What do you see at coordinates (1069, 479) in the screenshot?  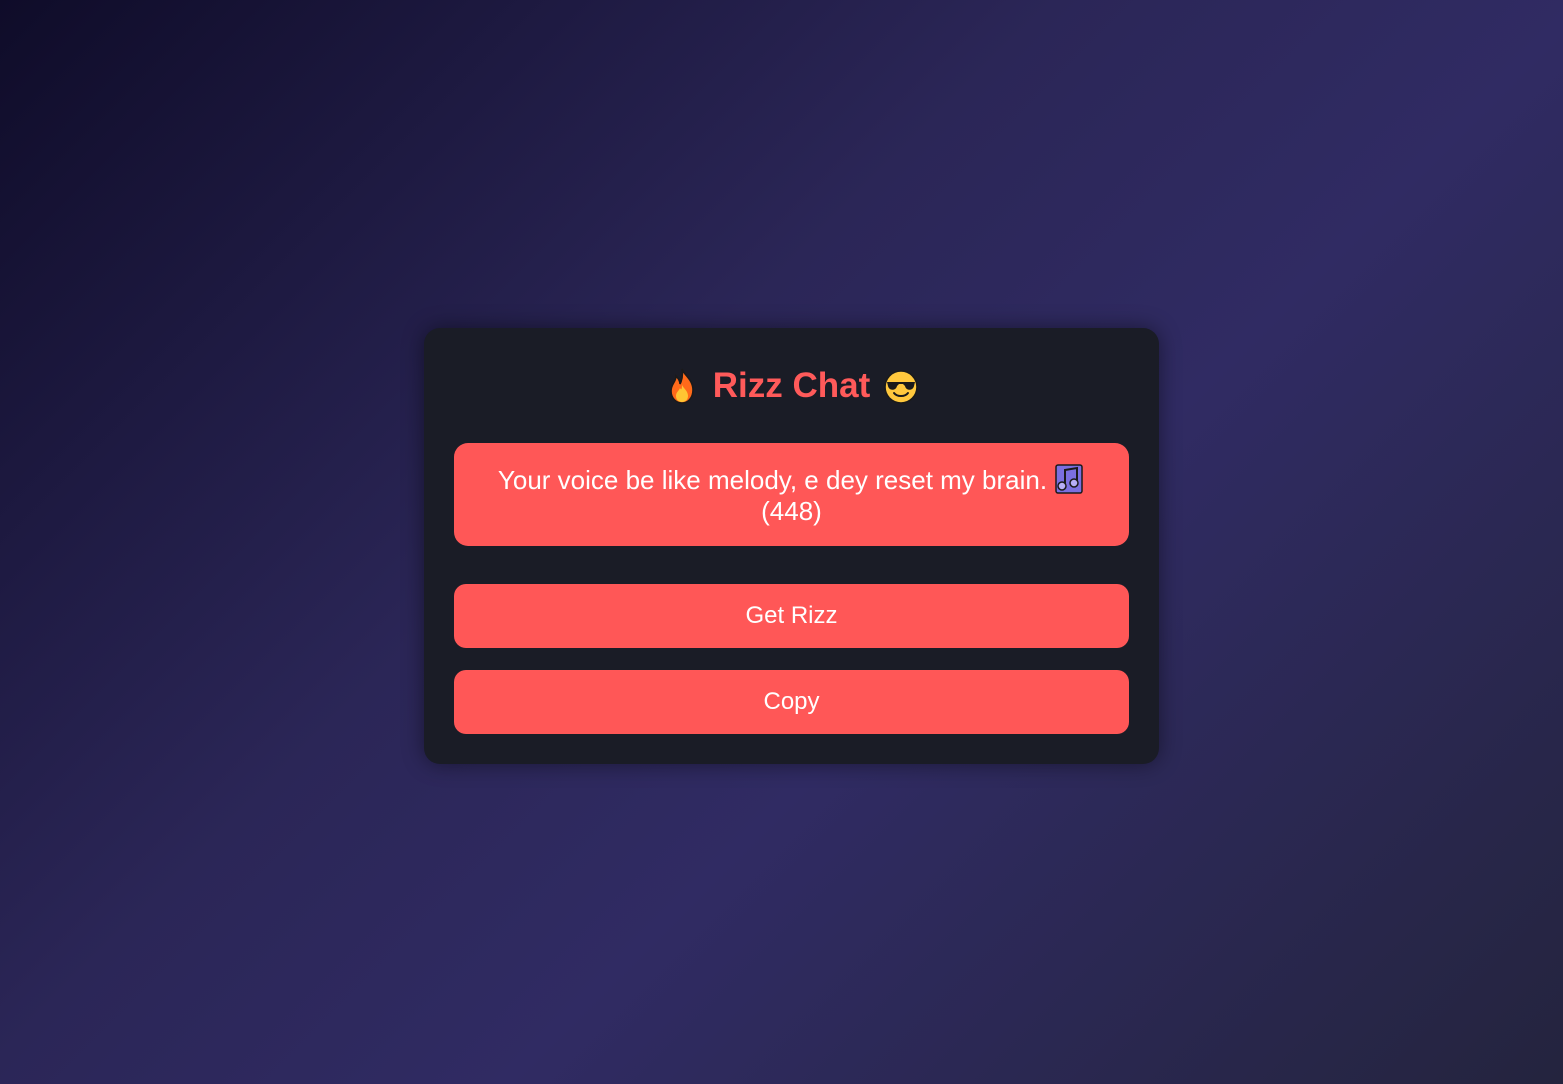 I see `musical-notes-icon` at bounding box center [1069, 479].